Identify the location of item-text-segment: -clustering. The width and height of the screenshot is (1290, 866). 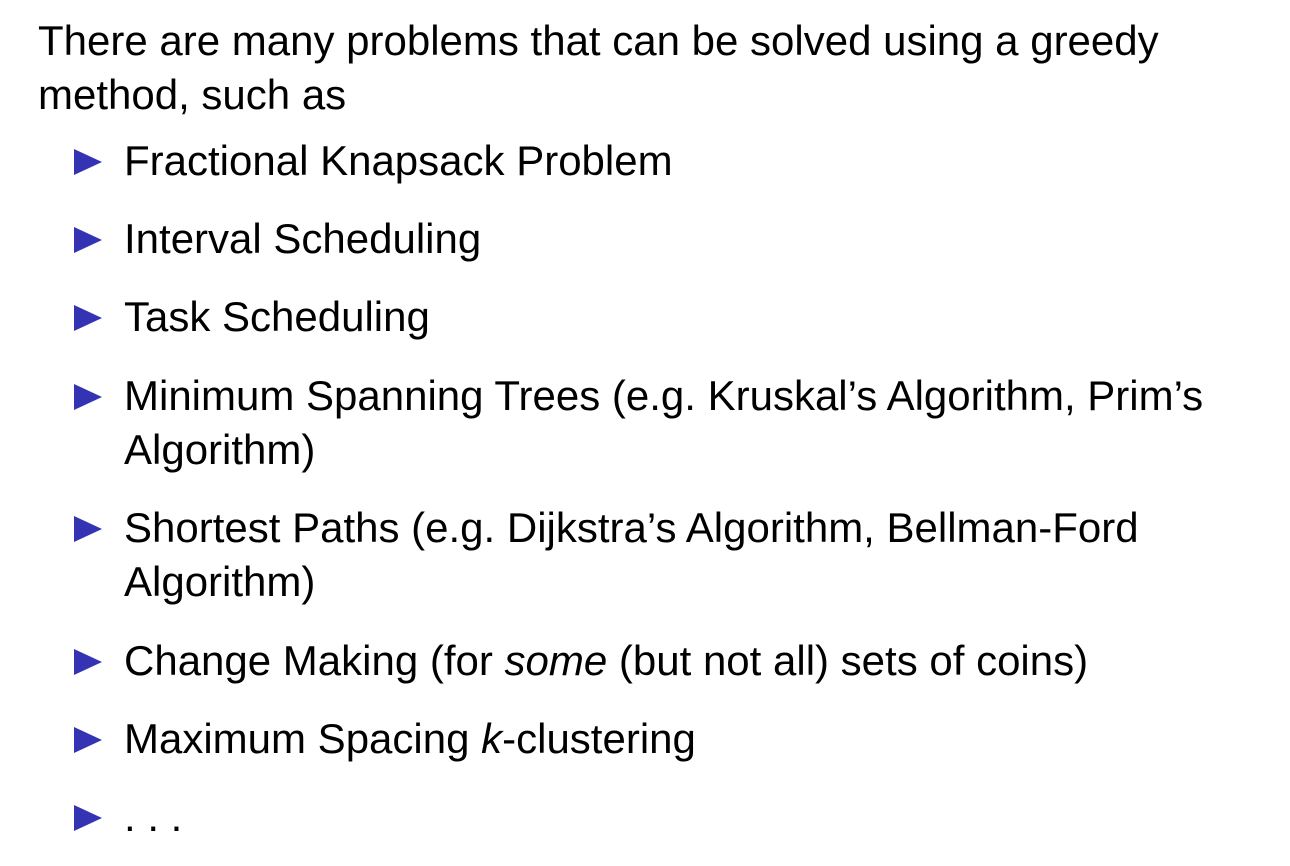
(599, 738).